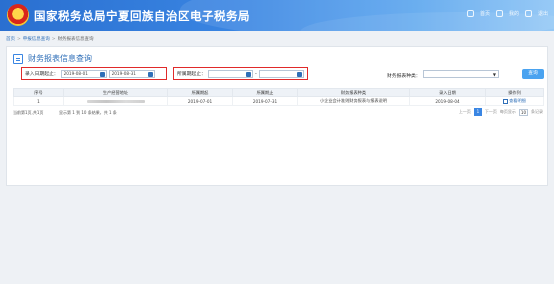 The image size is (554, 284). What do you see at coordinates (18, 15) in the screenshot?
I see `national-emblem-logo` at bounding box center [18, 15].